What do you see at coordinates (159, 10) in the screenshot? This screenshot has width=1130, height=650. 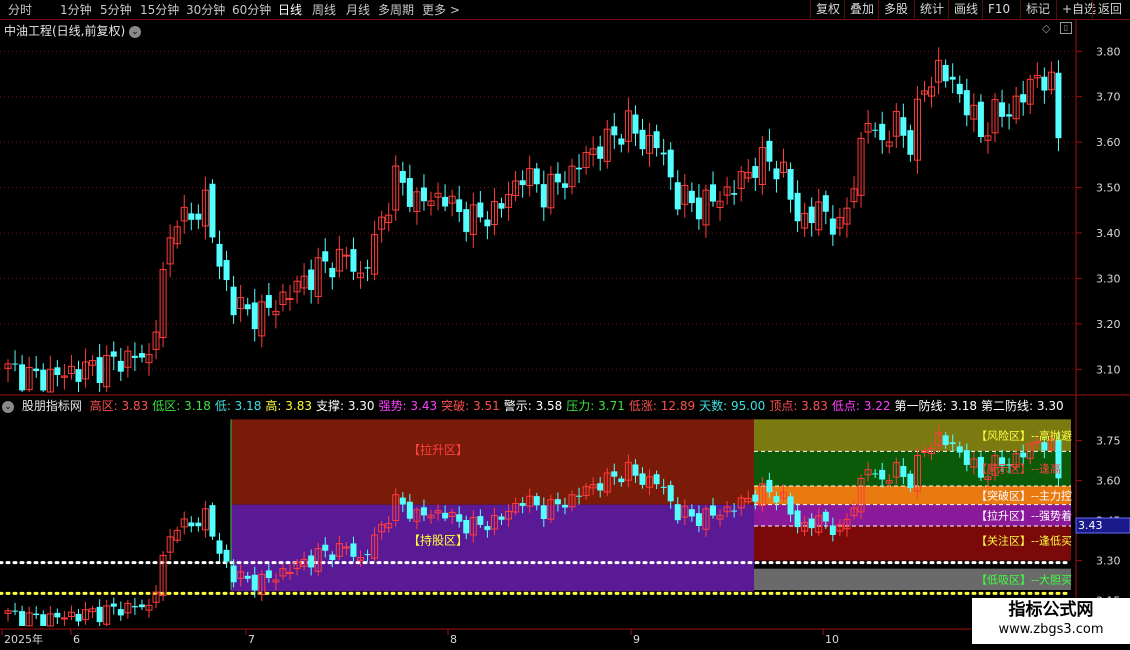 I see `period-tab: 15分钟` at bounding box center [159, 10].